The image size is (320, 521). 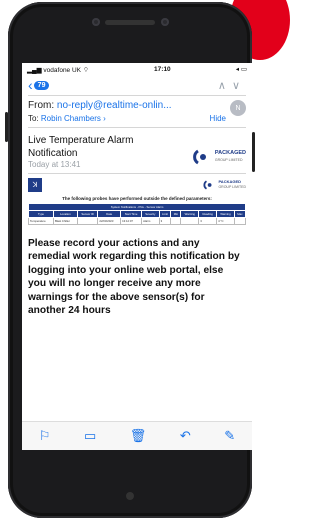 I want to click on home-button, so click(x=130, y=496).